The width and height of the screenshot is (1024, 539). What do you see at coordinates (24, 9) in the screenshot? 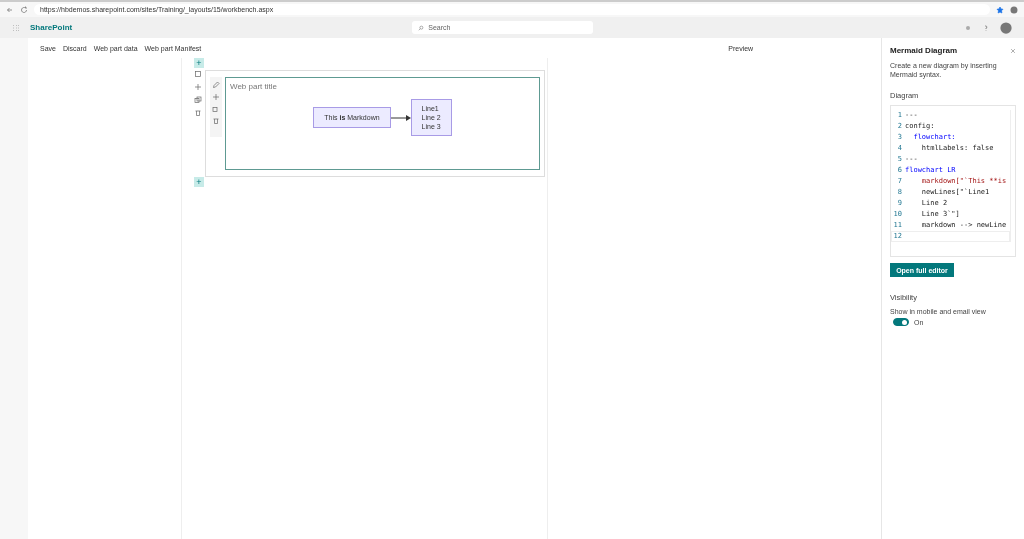
I see `refresh-icon` at bounding box center [24, 9].